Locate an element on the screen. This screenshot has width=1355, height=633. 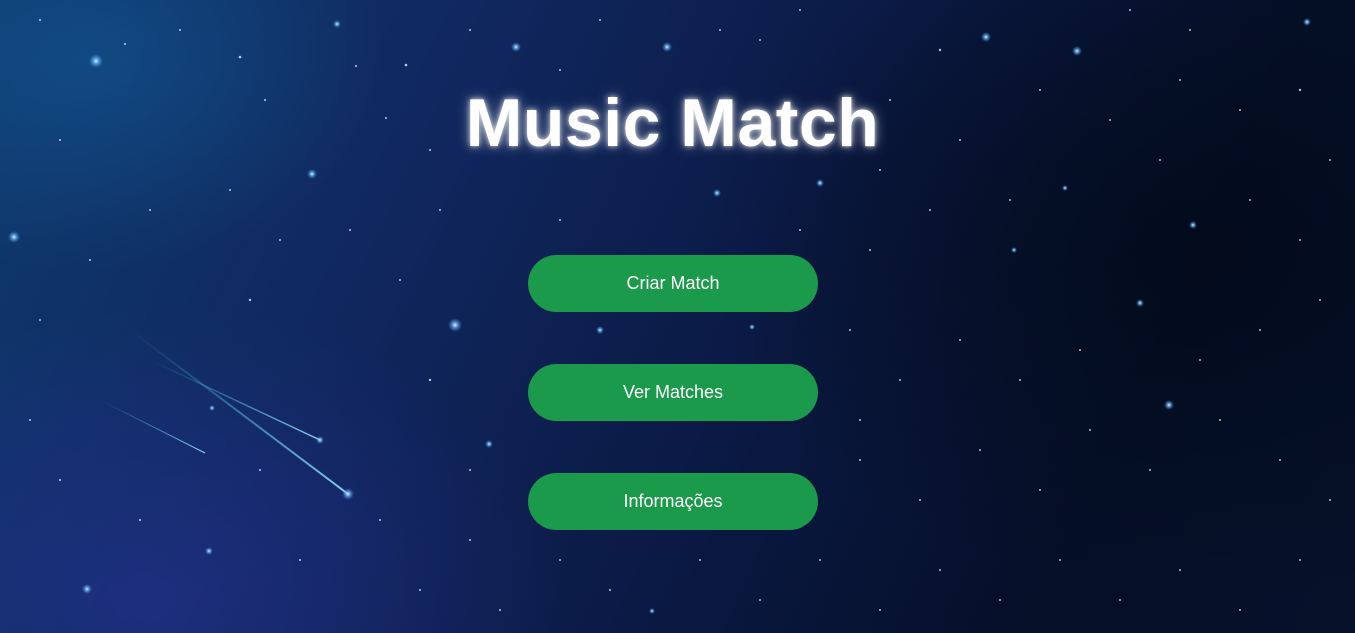
informacoes-button: Informações is located at coordinates (673, 501).